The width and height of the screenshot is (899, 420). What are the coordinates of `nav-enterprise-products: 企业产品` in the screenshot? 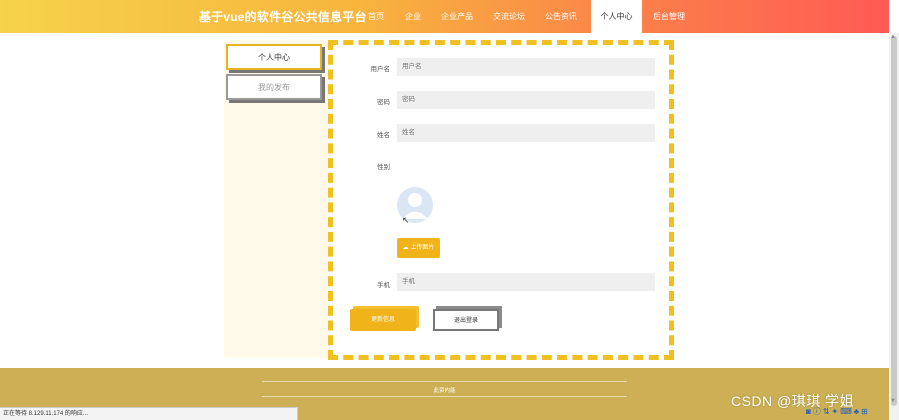 It's located at (457, 16).